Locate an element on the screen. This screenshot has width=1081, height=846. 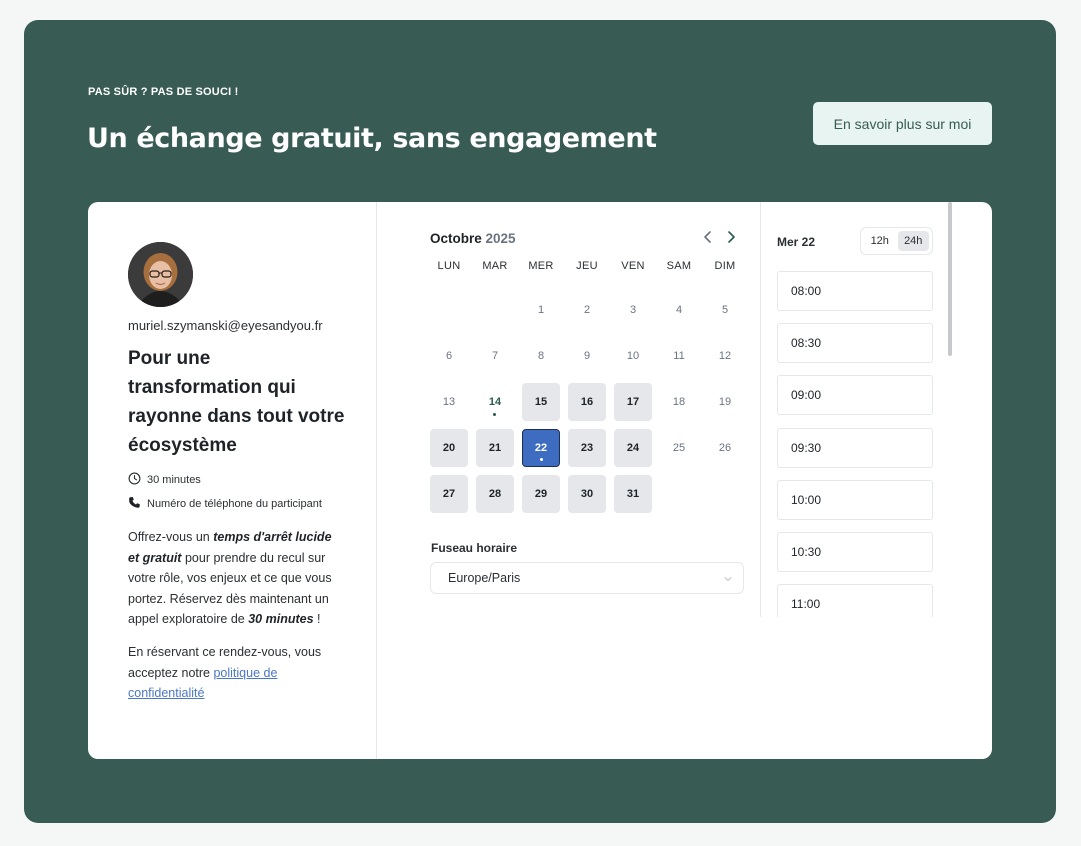
calendar-day: 4 is located at coordinates (679, 310).